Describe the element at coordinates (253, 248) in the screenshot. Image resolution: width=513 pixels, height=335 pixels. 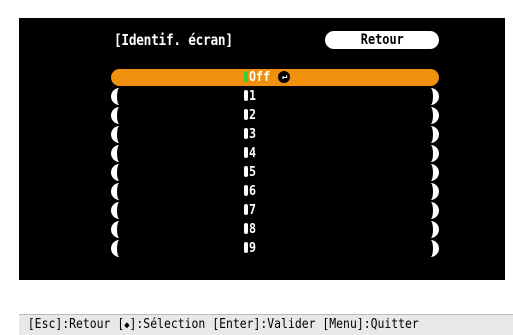
I see `option-label: 9` at that location.